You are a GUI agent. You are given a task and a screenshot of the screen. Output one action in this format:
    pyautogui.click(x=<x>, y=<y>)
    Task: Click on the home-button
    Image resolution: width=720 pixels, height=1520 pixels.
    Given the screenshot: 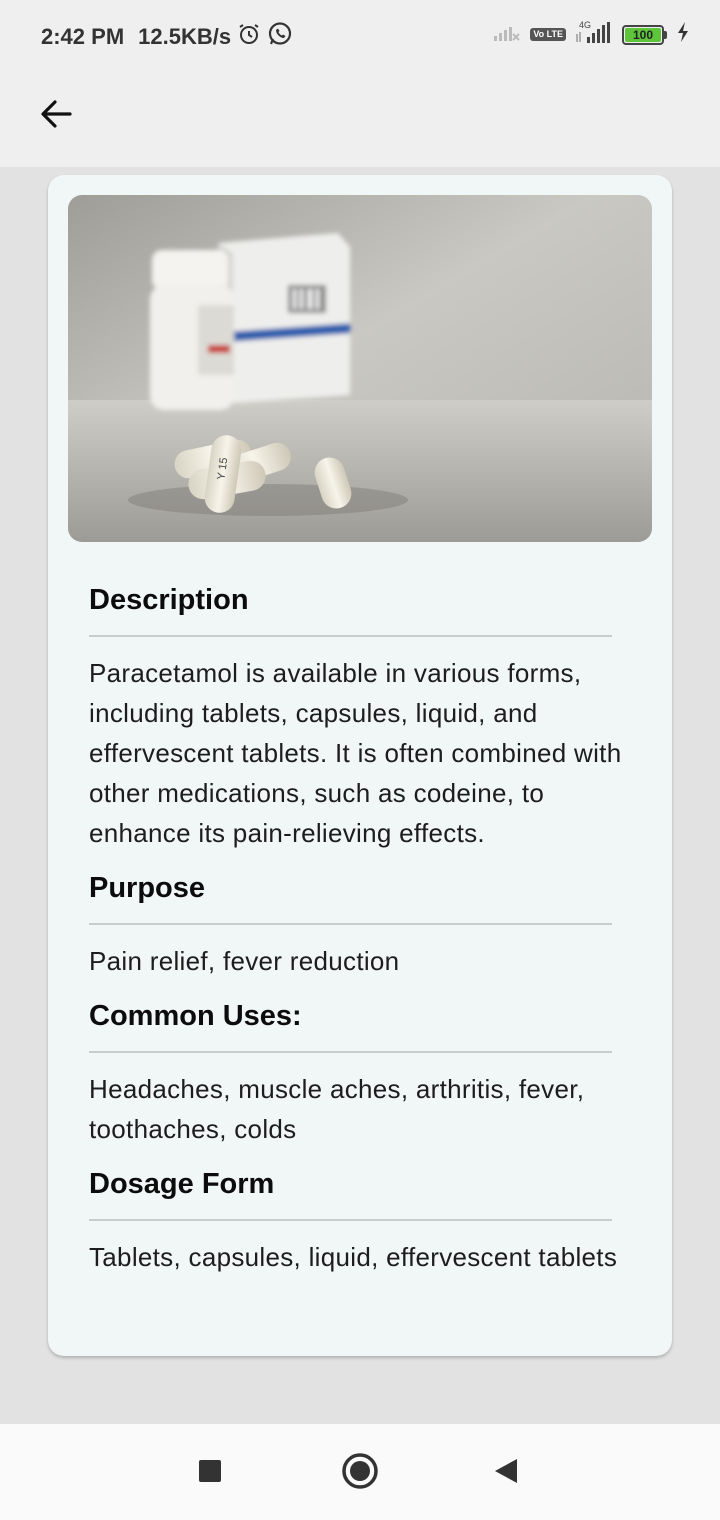 What is the action you would take?
    pyautogui.click(x=360, y=1473)
    